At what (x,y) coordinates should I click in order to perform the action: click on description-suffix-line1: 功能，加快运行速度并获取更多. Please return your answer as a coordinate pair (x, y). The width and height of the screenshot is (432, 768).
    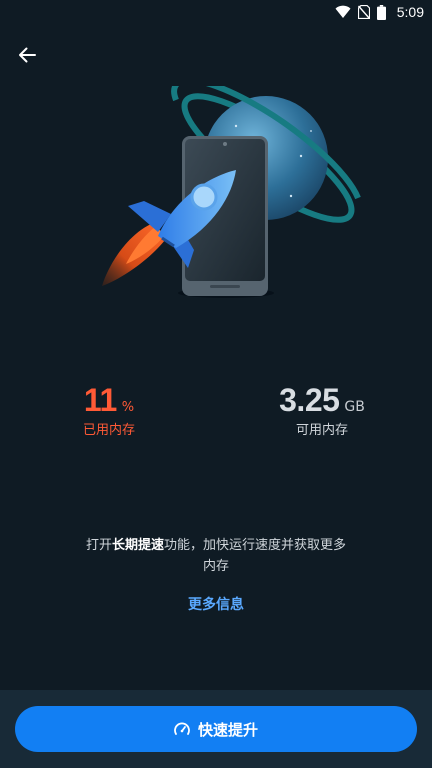
    Looking at the image, I should click on (255, 545).